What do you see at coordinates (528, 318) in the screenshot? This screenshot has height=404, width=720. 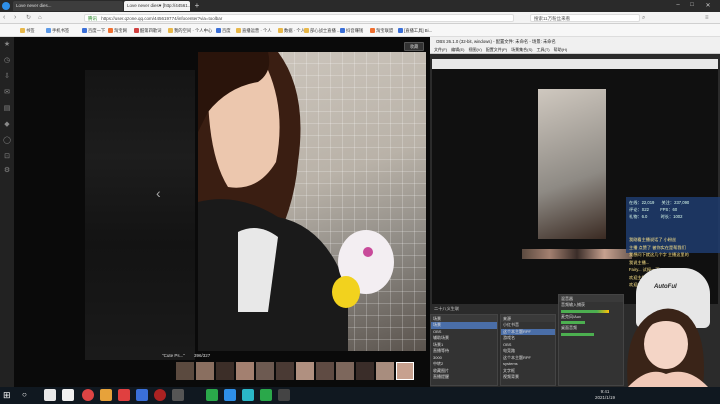 I see `sources-header: 来源` at bounding box center [528, 318].